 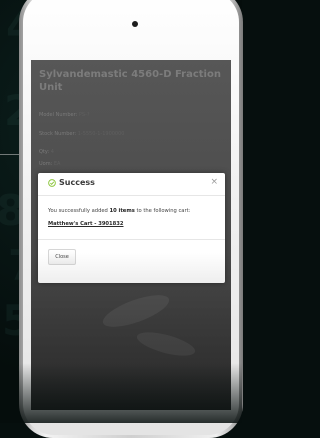 What do you see at coordinates (62, 257) in the screenshot?
I see `close-button: Close` at bounding box center [62, 257].